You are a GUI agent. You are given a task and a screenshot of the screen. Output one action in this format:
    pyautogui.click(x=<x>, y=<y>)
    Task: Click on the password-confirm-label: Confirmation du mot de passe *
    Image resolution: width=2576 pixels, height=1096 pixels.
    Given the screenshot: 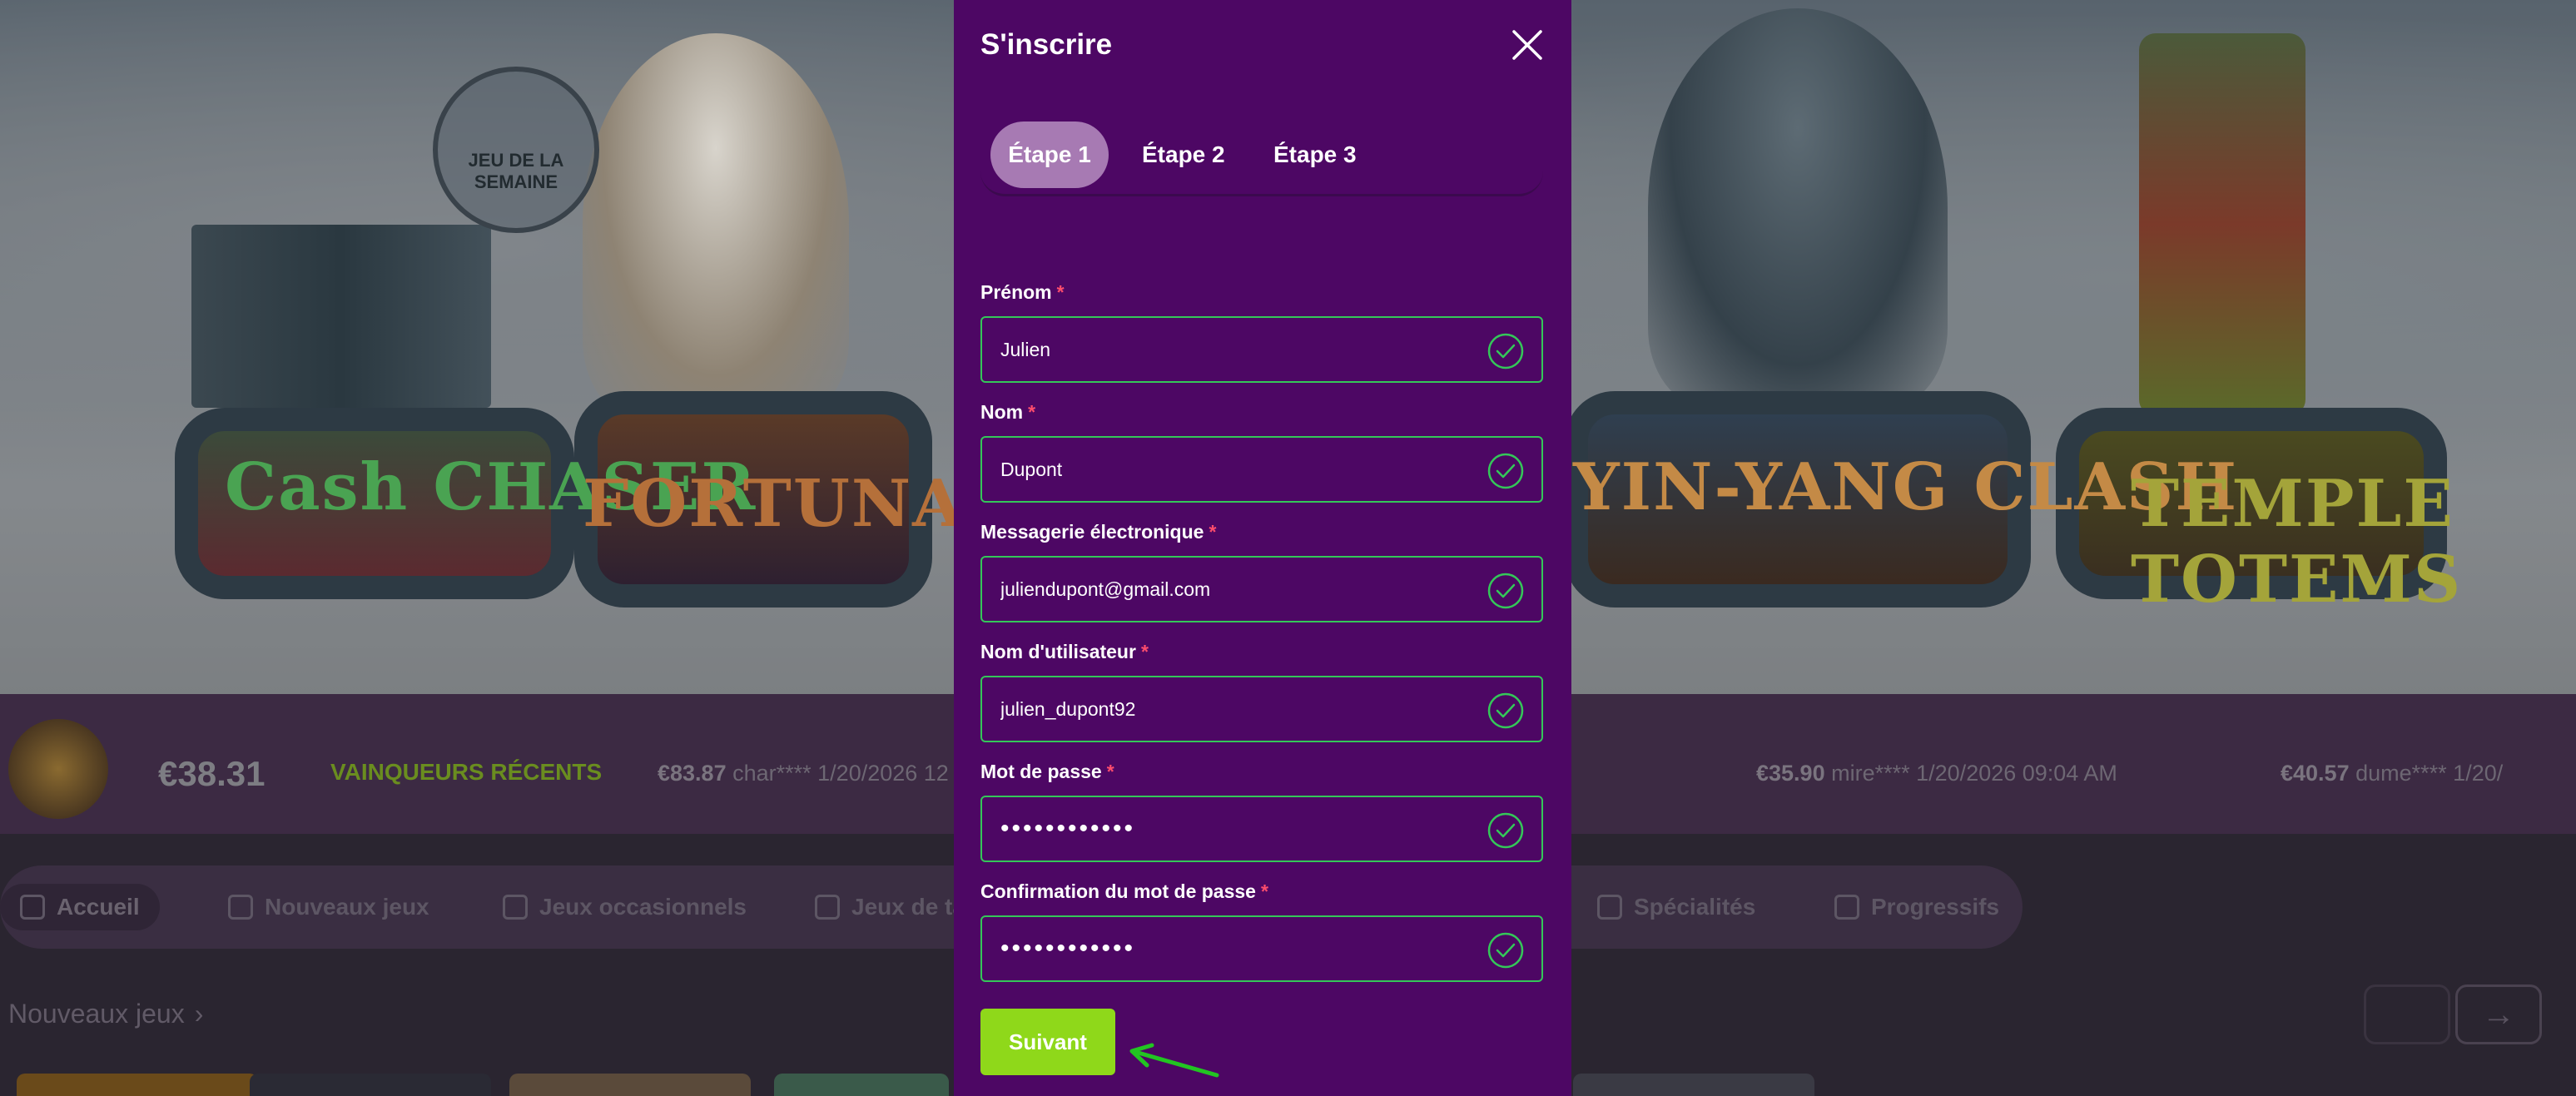 What is the action you would take?
    pyautogui.click(x=1124, y=891)
    